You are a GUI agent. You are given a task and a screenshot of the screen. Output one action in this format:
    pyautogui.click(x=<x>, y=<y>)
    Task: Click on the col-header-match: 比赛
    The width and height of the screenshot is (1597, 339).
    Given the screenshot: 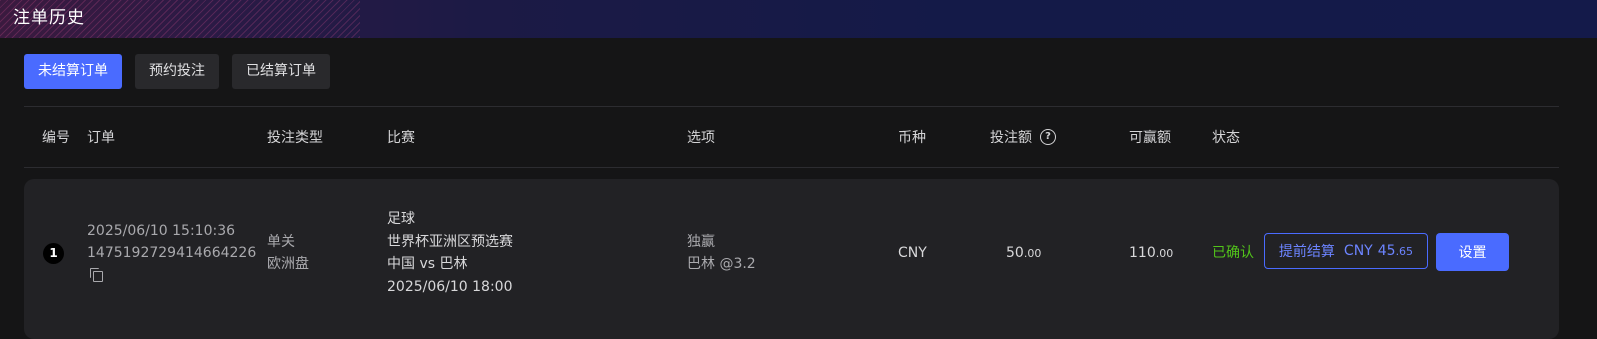 What is the action you would take?
    pyautogui.click(x=401, y=138)
    